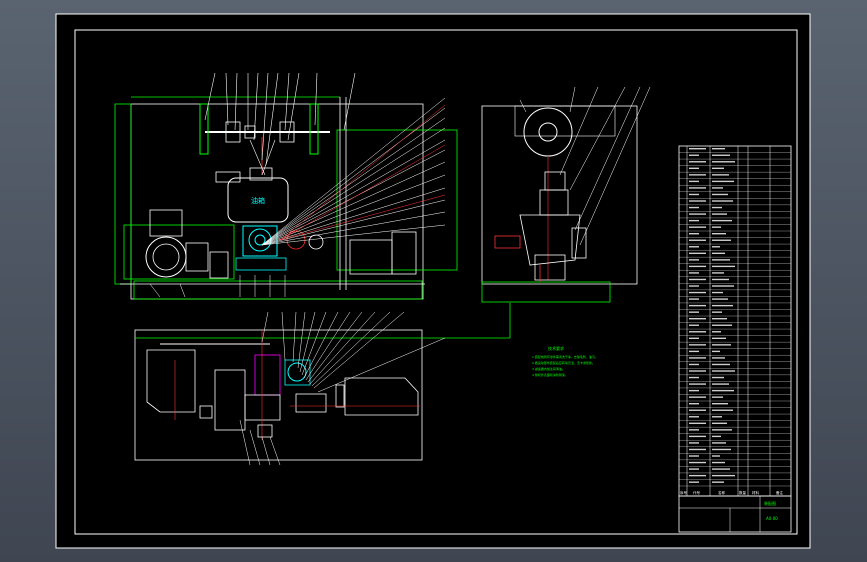 The image size is (867, 562). Describe the element at coordinates (772, 518) in the screenshot. I see `drawing-number: A0-00` at that location.